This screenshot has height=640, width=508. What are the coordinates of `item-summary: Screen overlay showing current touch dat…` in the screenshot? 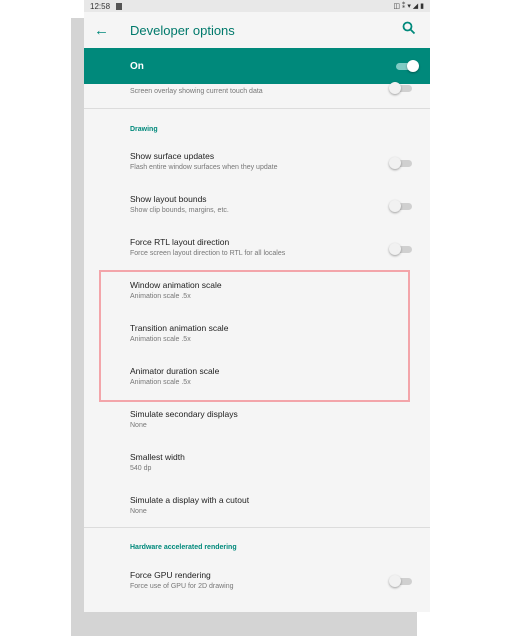 It's located at (196, 91).